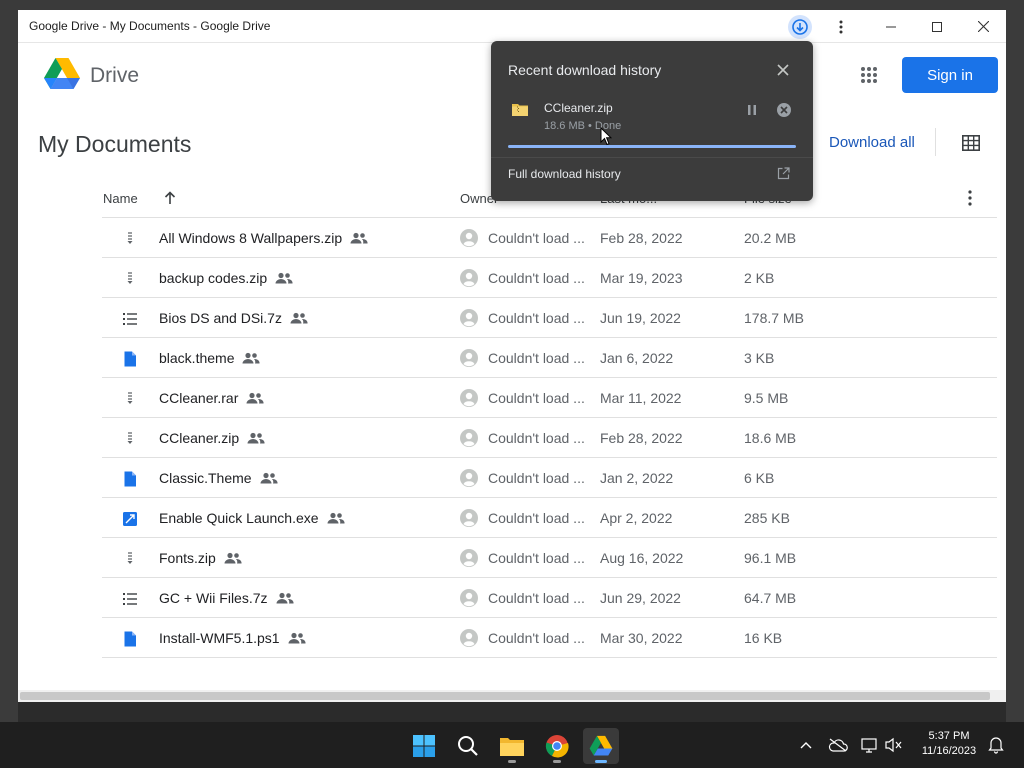 This screenshot has height=768, width=1024. What do you see at coordinates (601, 746) in the screenshot?
I see `google-drive-icon` at bounding box center [601, 746].